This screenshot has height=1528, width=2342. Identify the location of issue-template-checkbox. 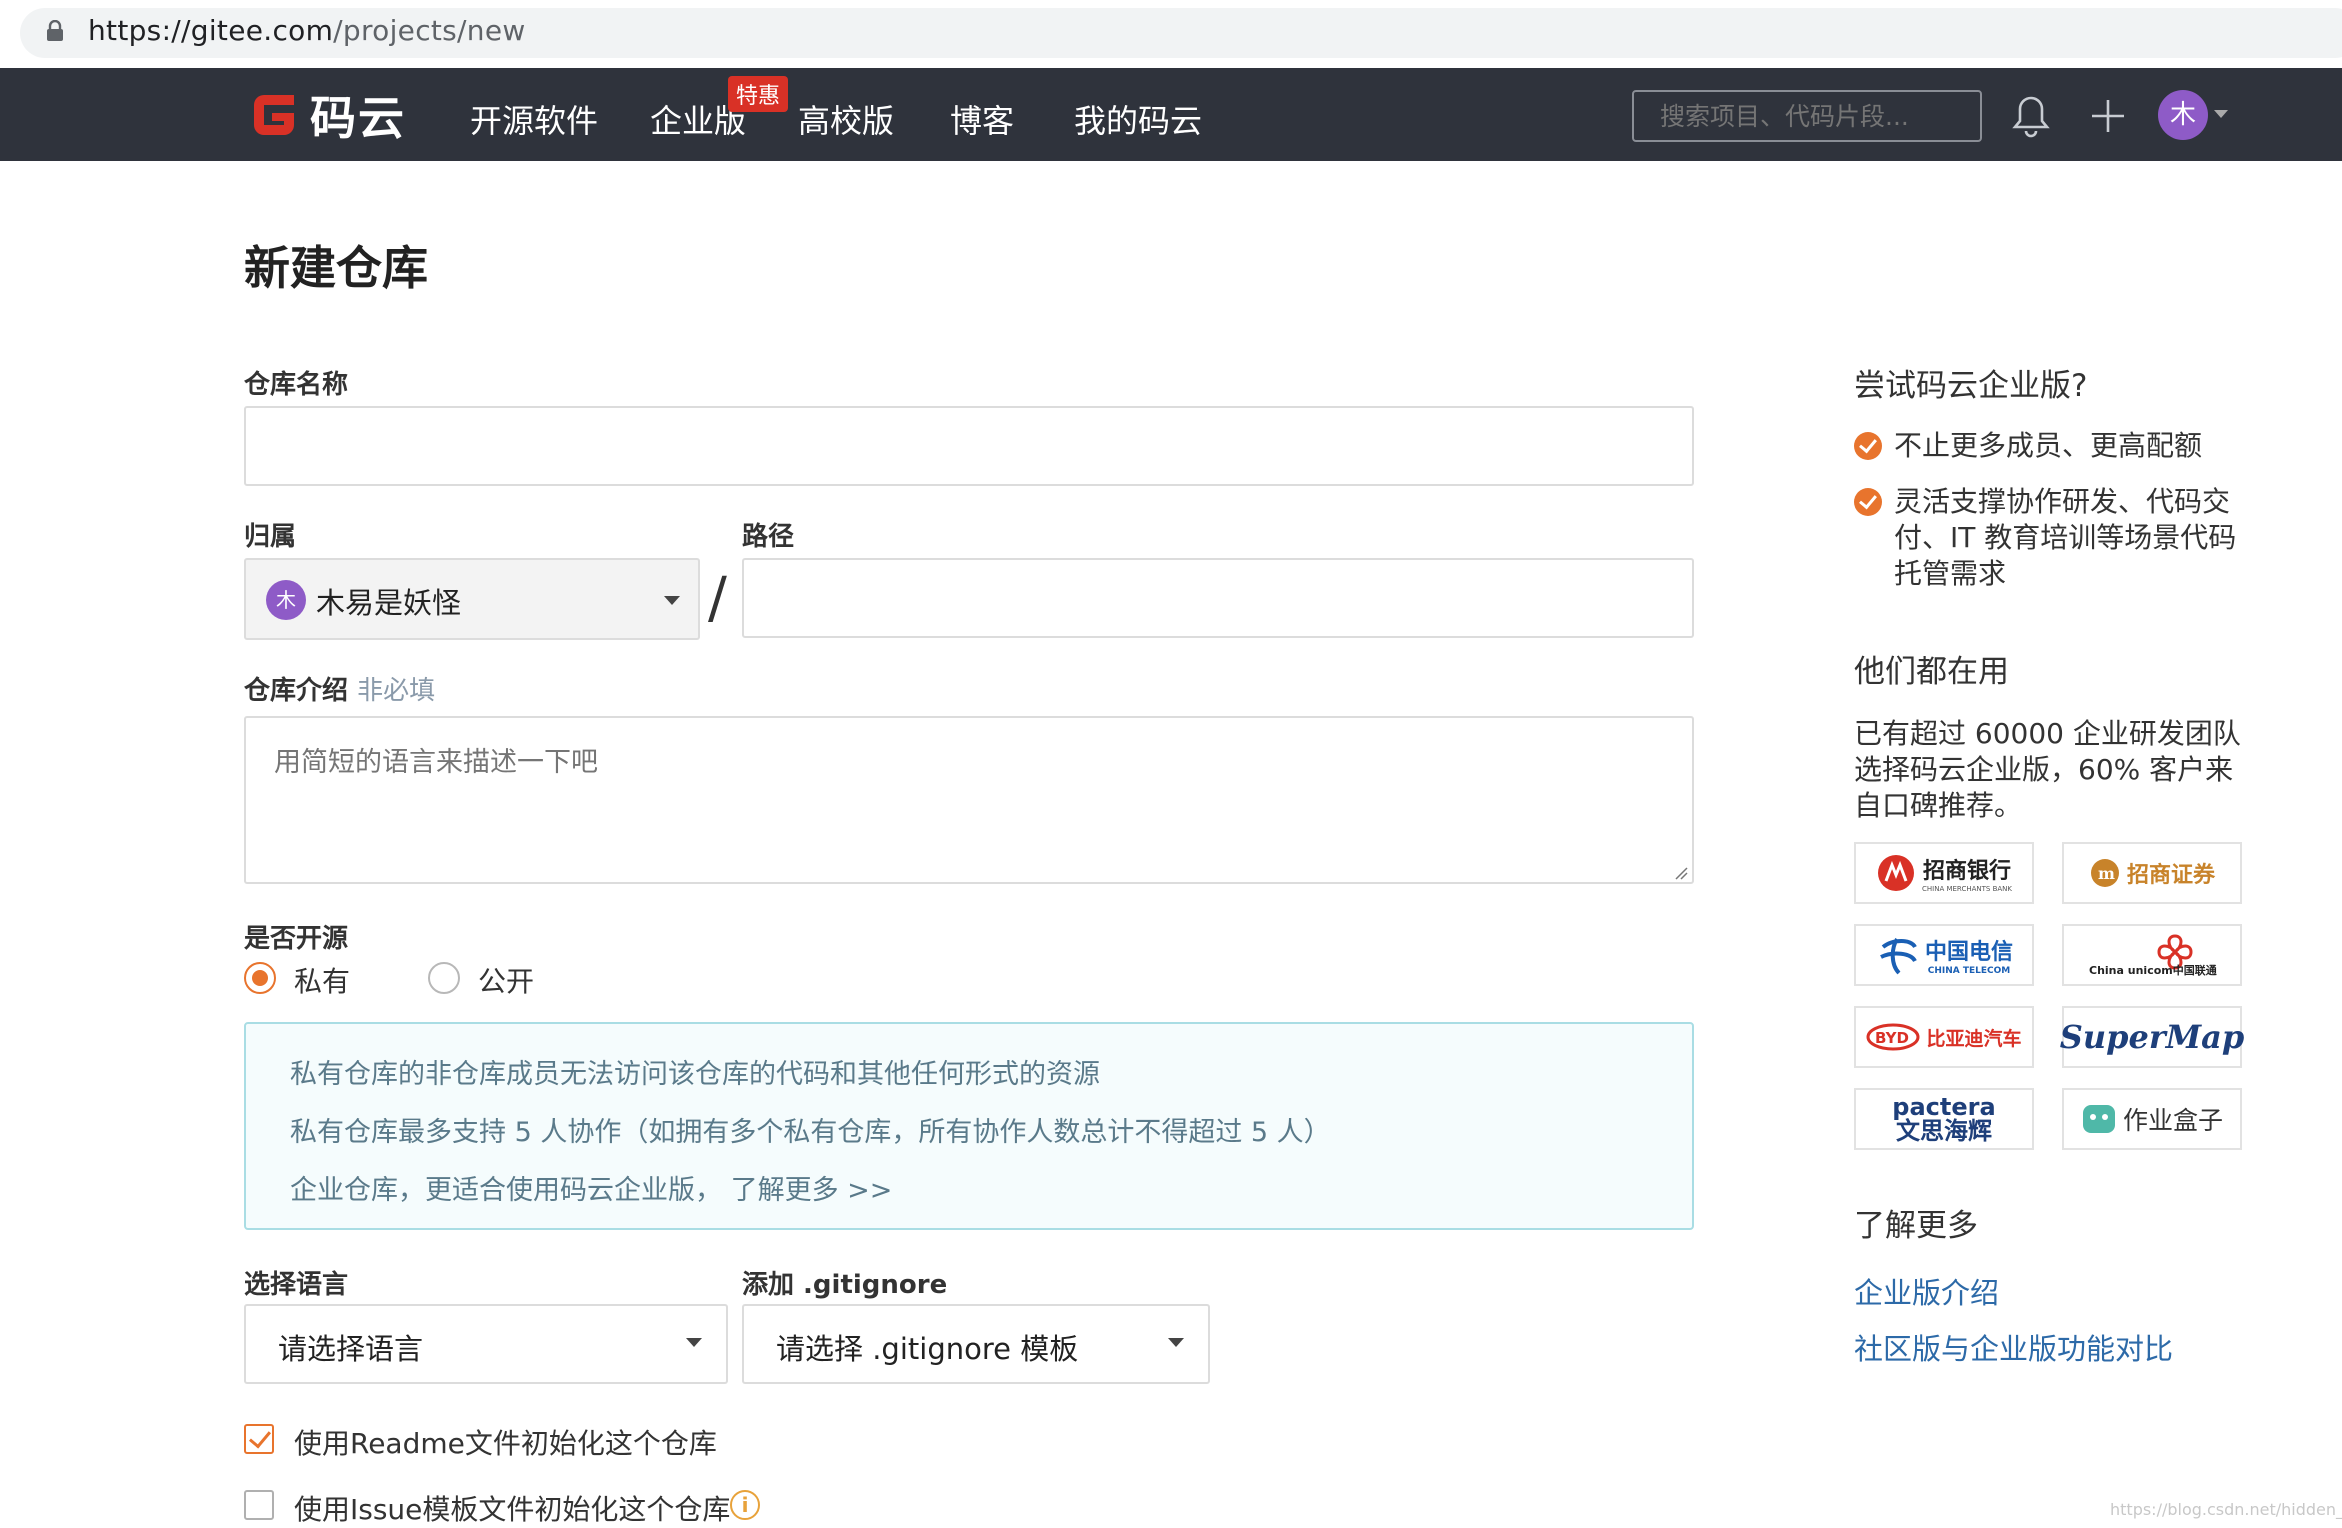
(259, 1505).